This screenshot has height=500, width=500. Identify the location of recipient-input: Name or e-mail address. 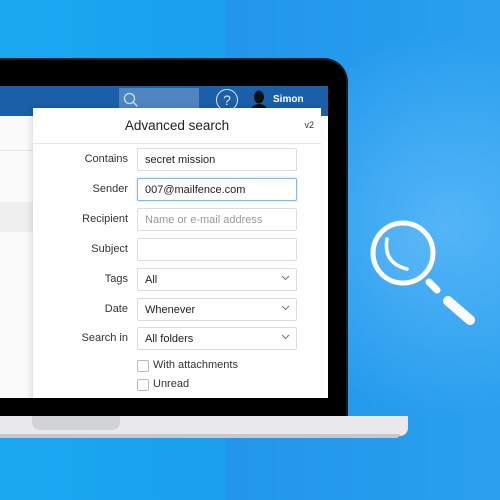
(217, 219).